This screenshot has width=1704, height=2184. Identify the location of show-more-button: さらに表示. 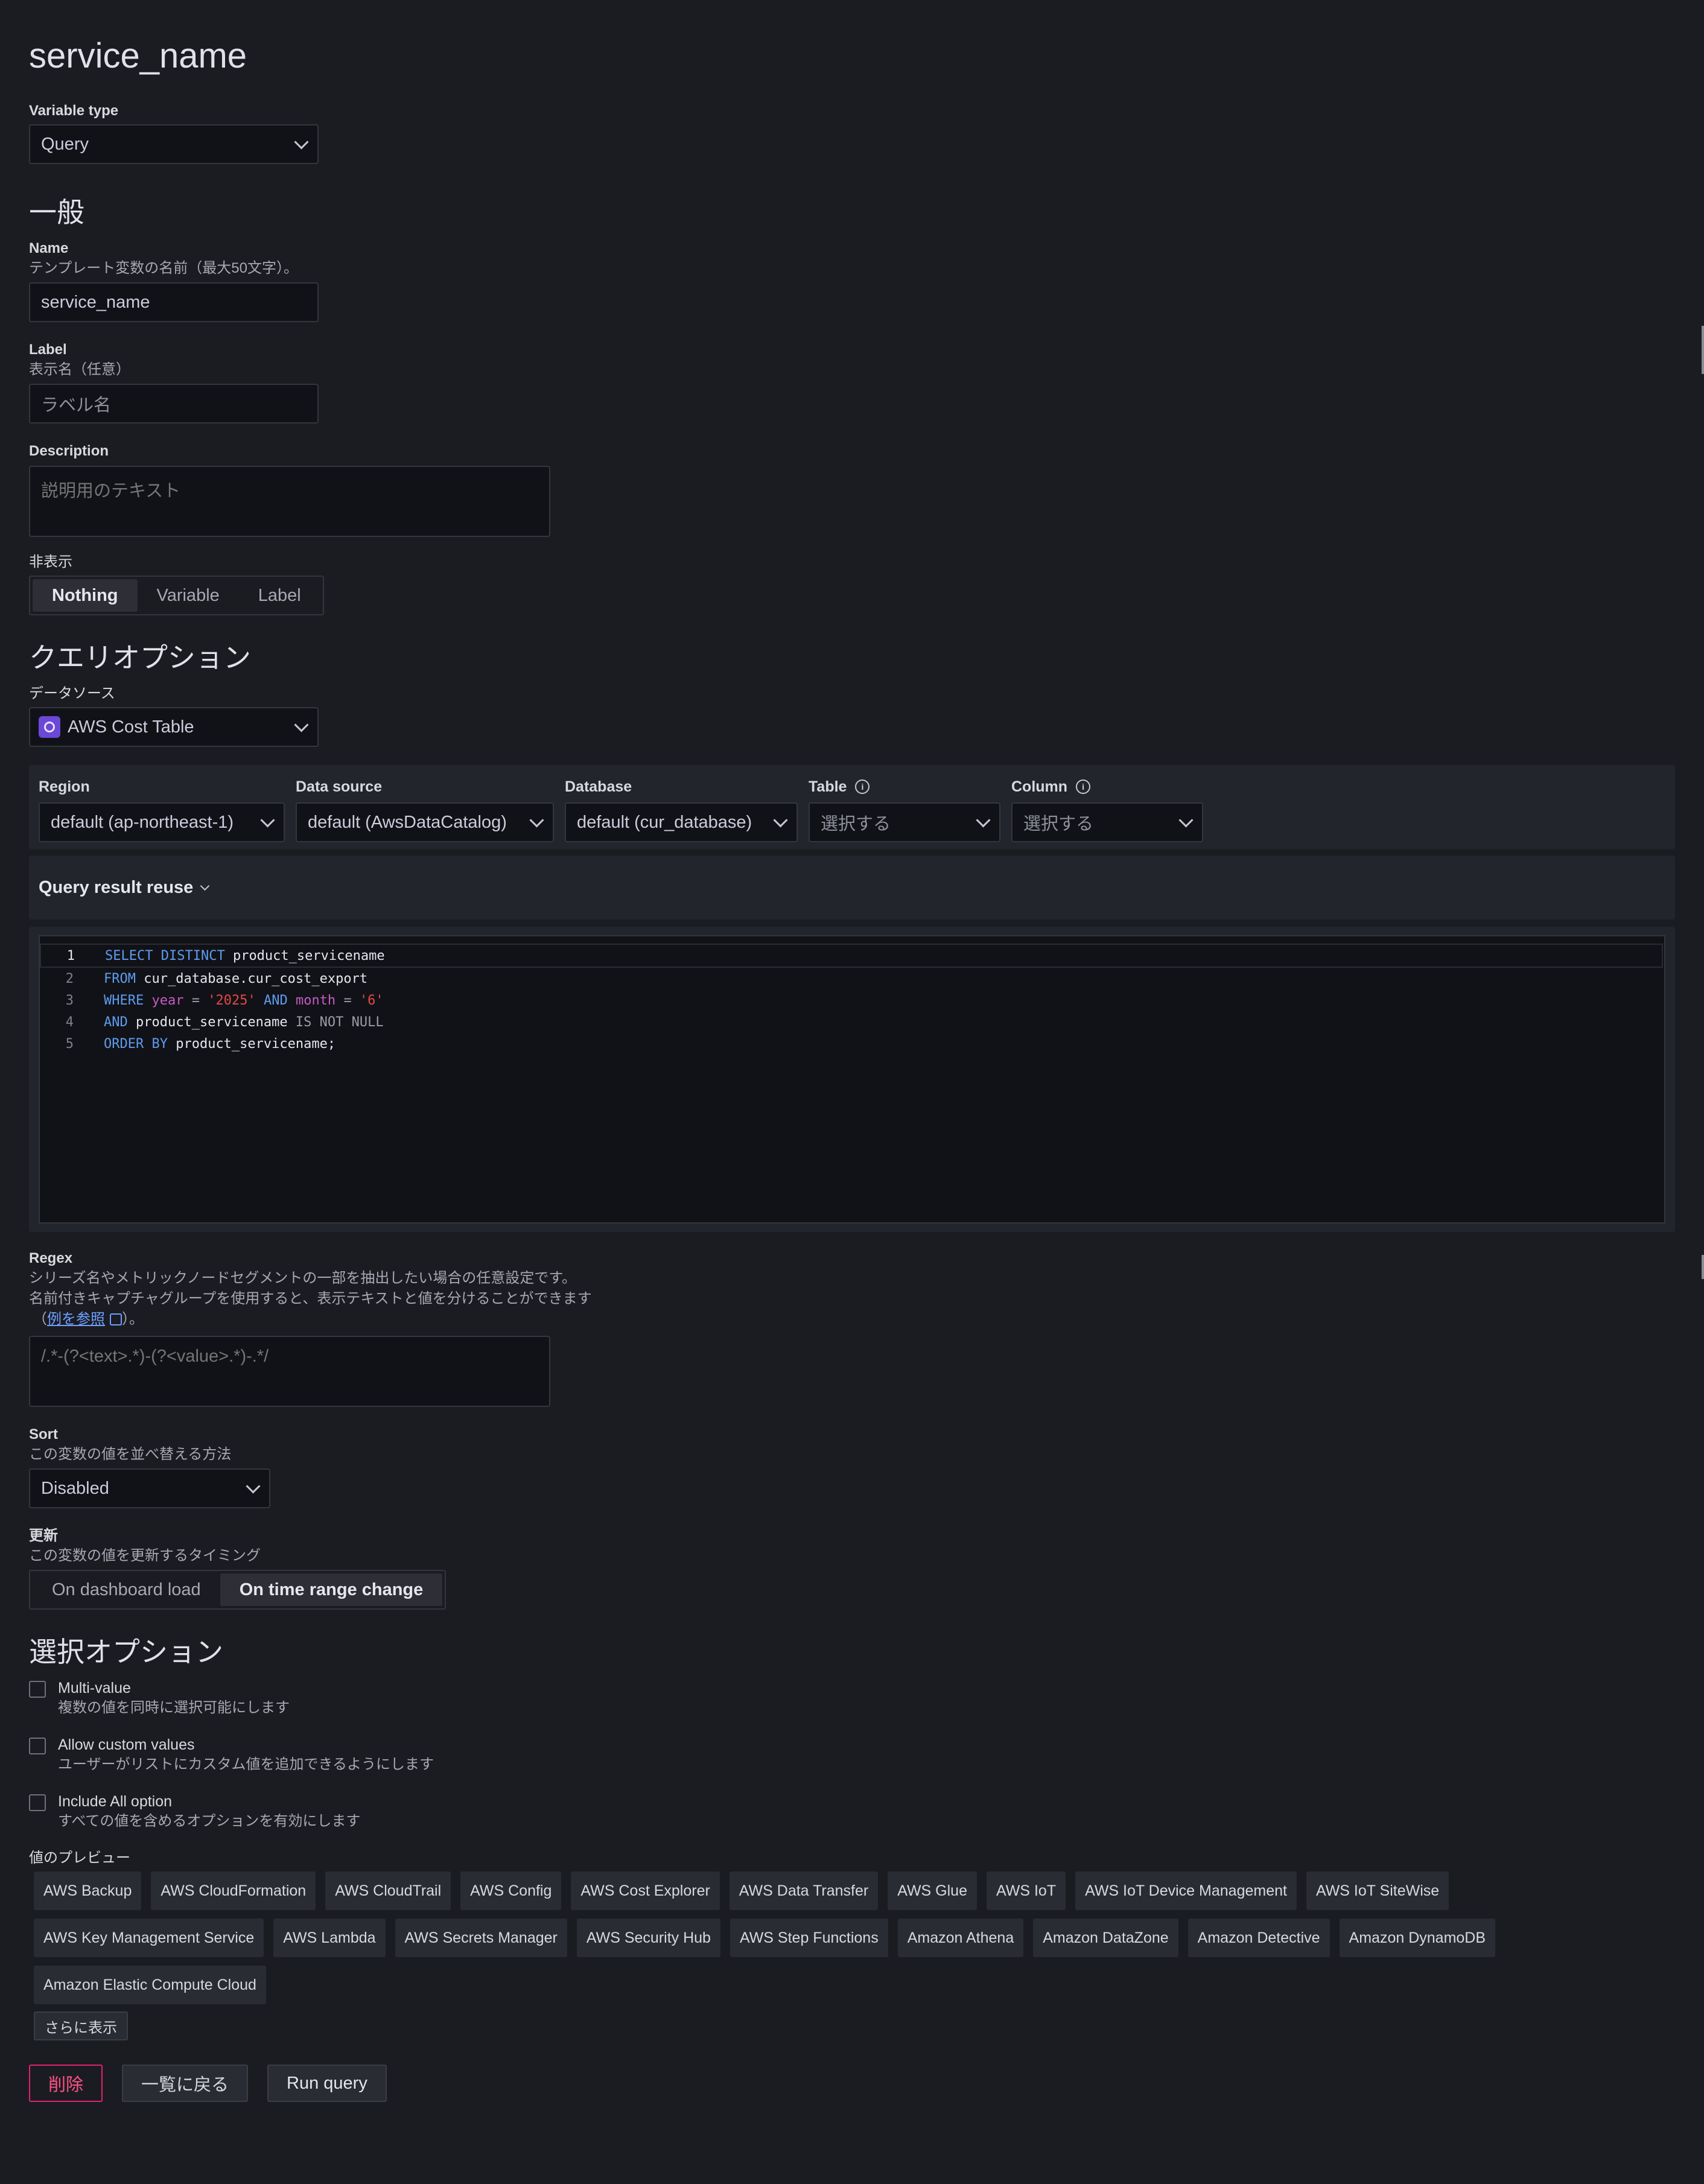
(81, 2026).